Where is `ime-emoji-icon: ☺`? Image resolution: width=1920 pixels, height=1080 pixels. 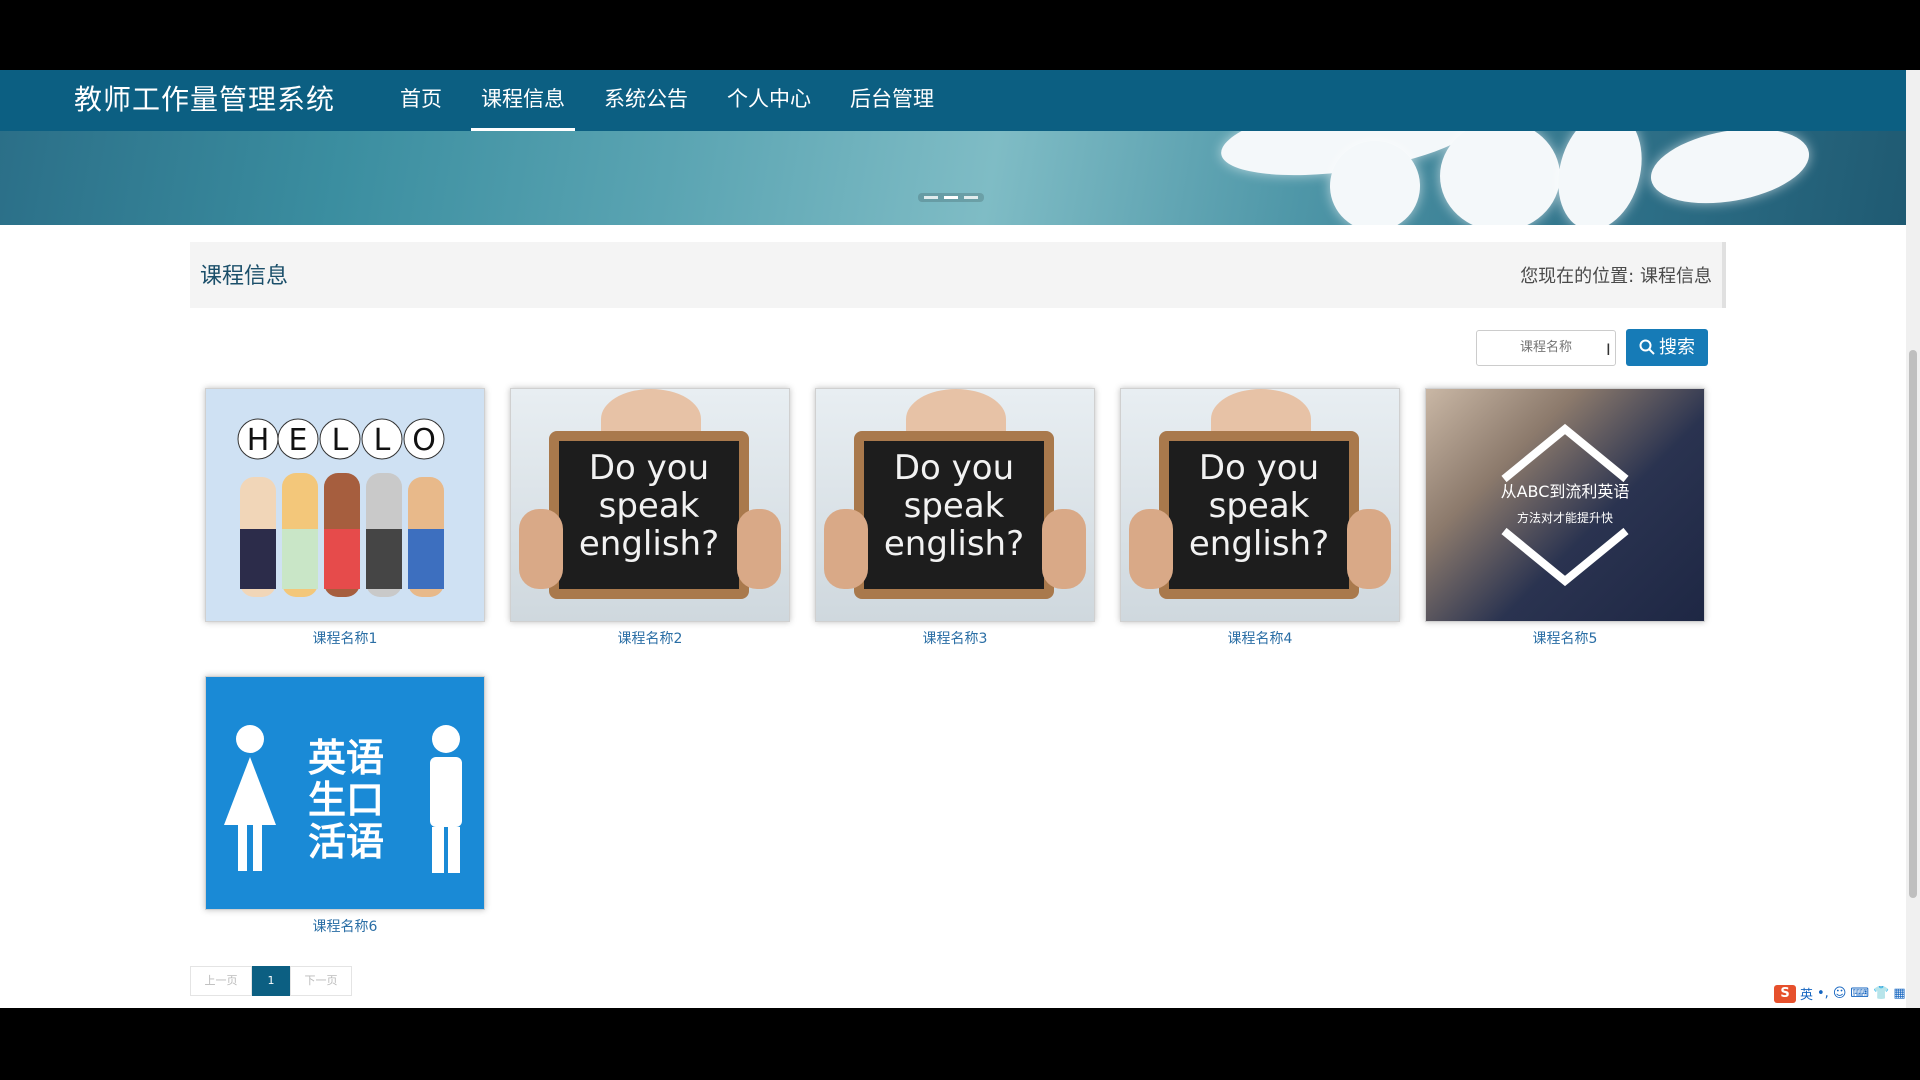
ime-emoji-icon: ☺ is located at coordinates (1840, 993).